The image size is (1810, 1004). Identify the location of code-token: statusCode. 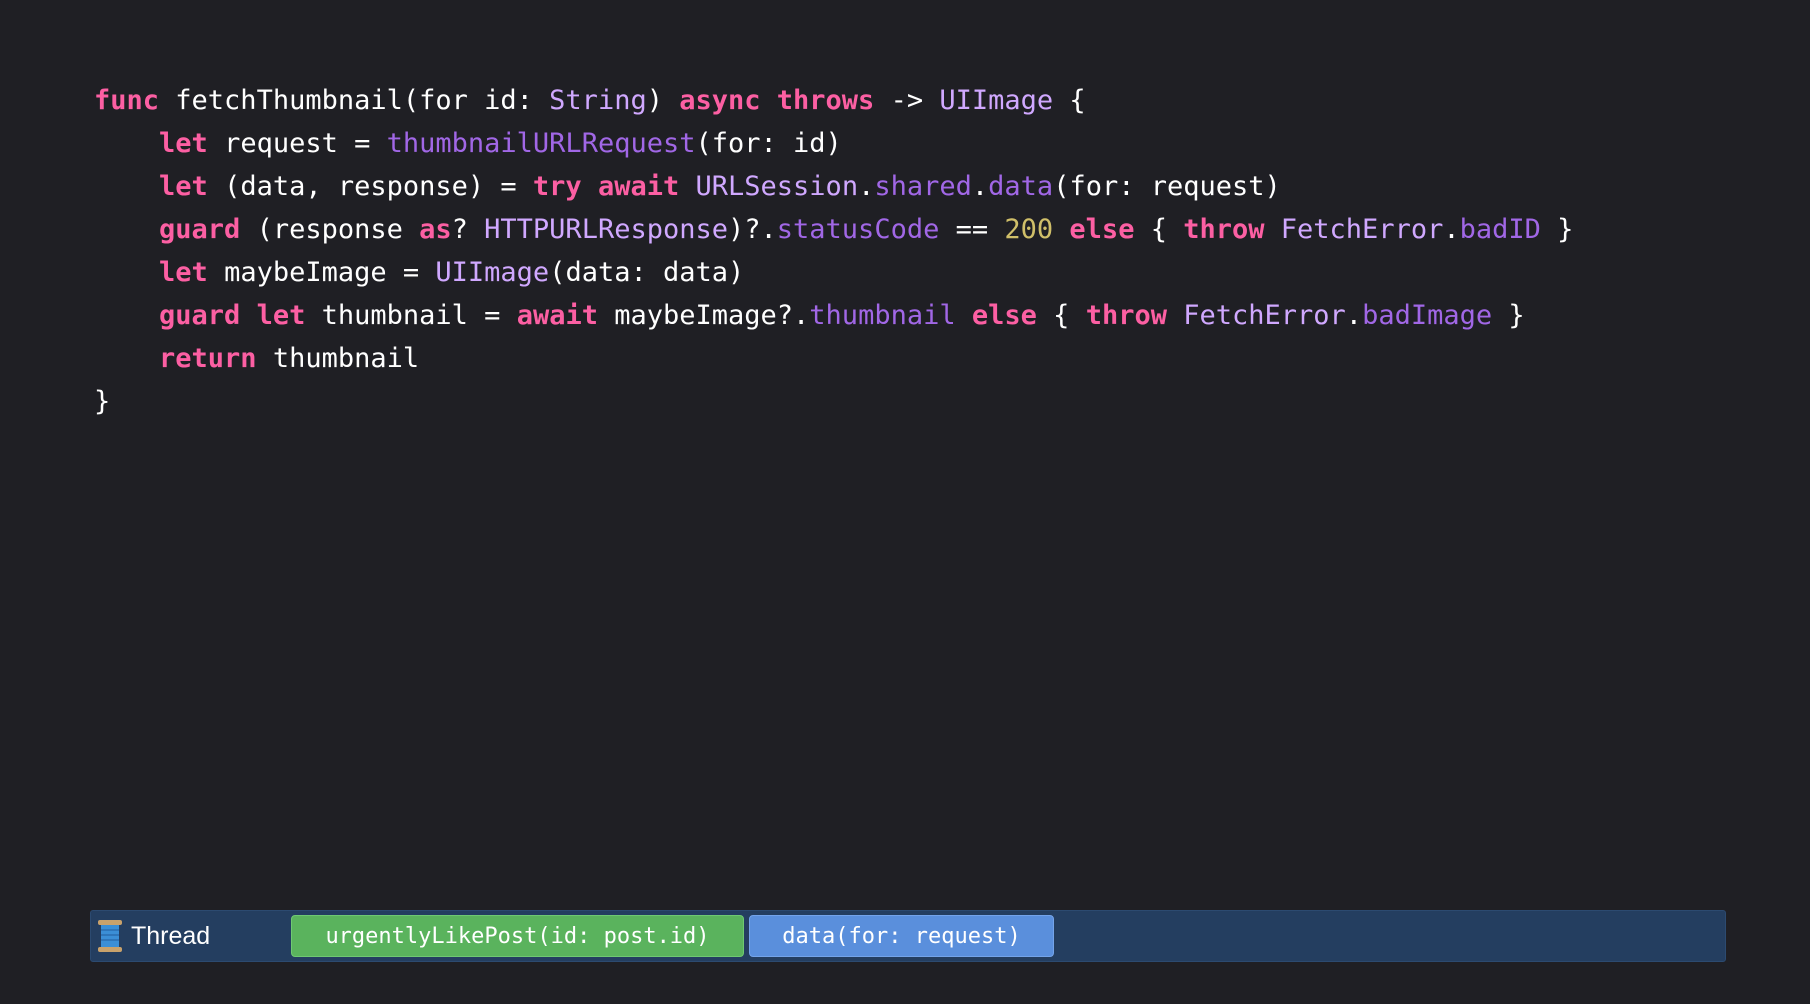
(858, 229).